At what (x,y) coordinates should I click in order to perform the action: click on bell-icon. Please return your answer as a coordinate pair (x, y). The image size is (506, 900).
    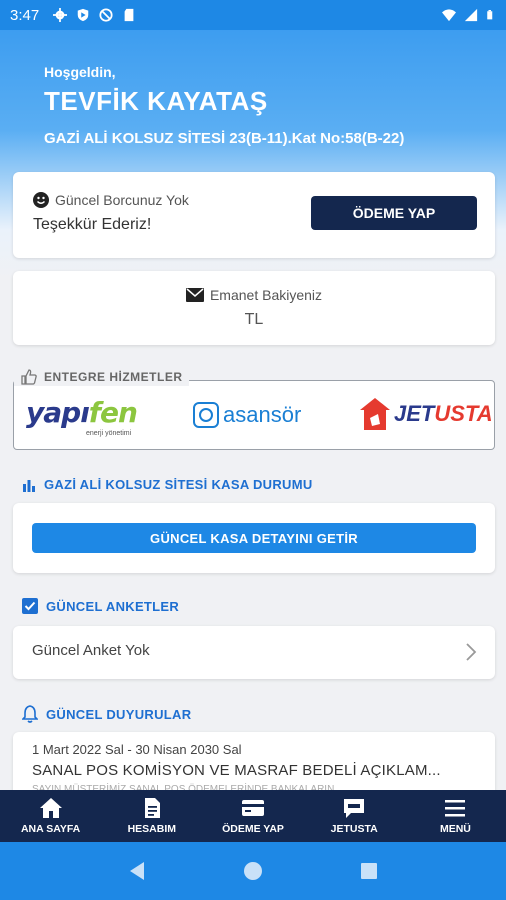
    Looking at the image, I should click on (30, 714).